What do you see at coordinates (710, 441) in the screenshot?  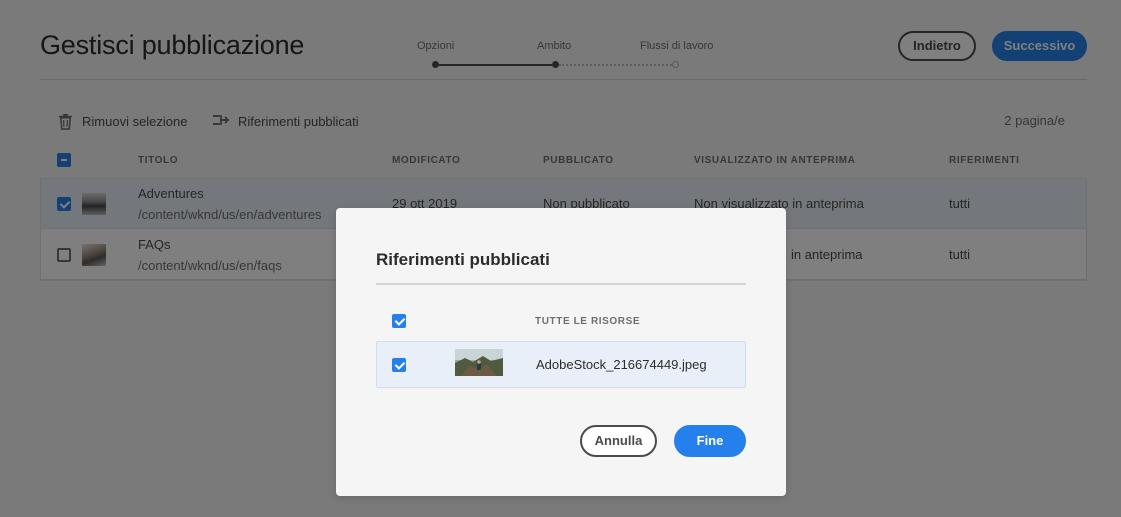 I see `done-button: Fine` at bounding box center [710, 441].